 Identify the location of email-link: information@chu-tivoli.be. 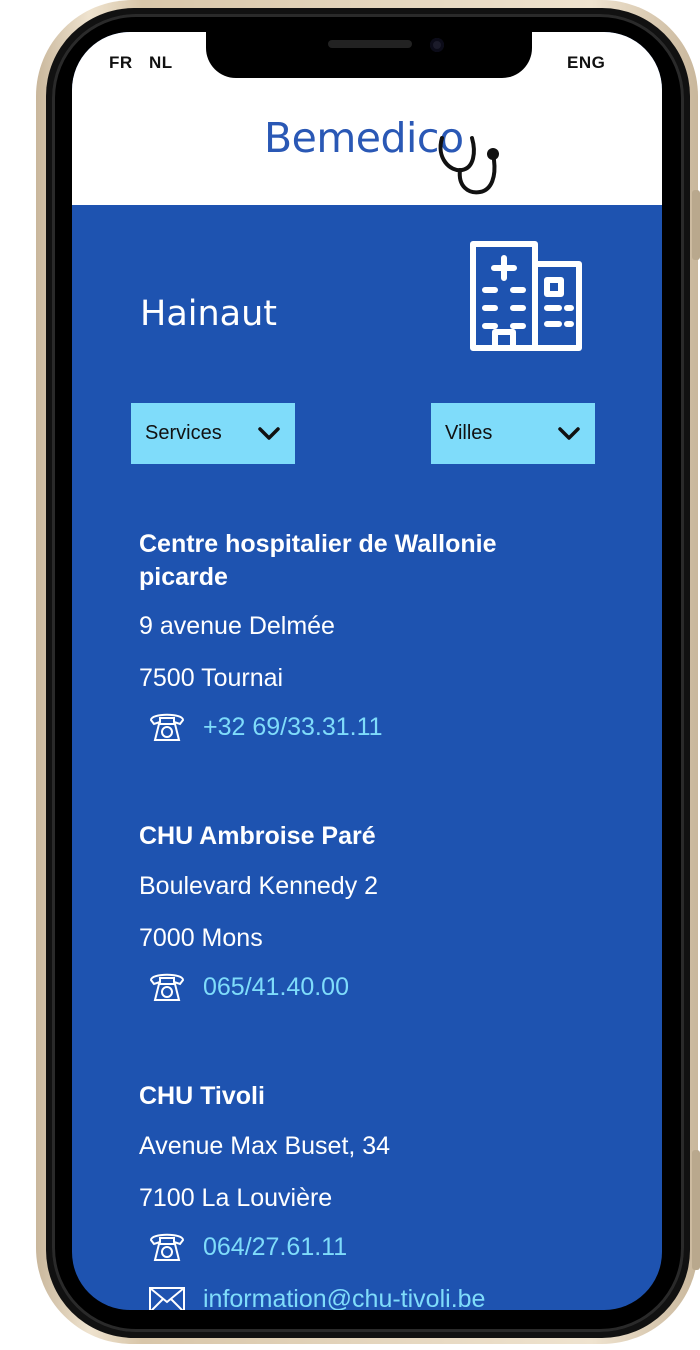
(316, 1296).